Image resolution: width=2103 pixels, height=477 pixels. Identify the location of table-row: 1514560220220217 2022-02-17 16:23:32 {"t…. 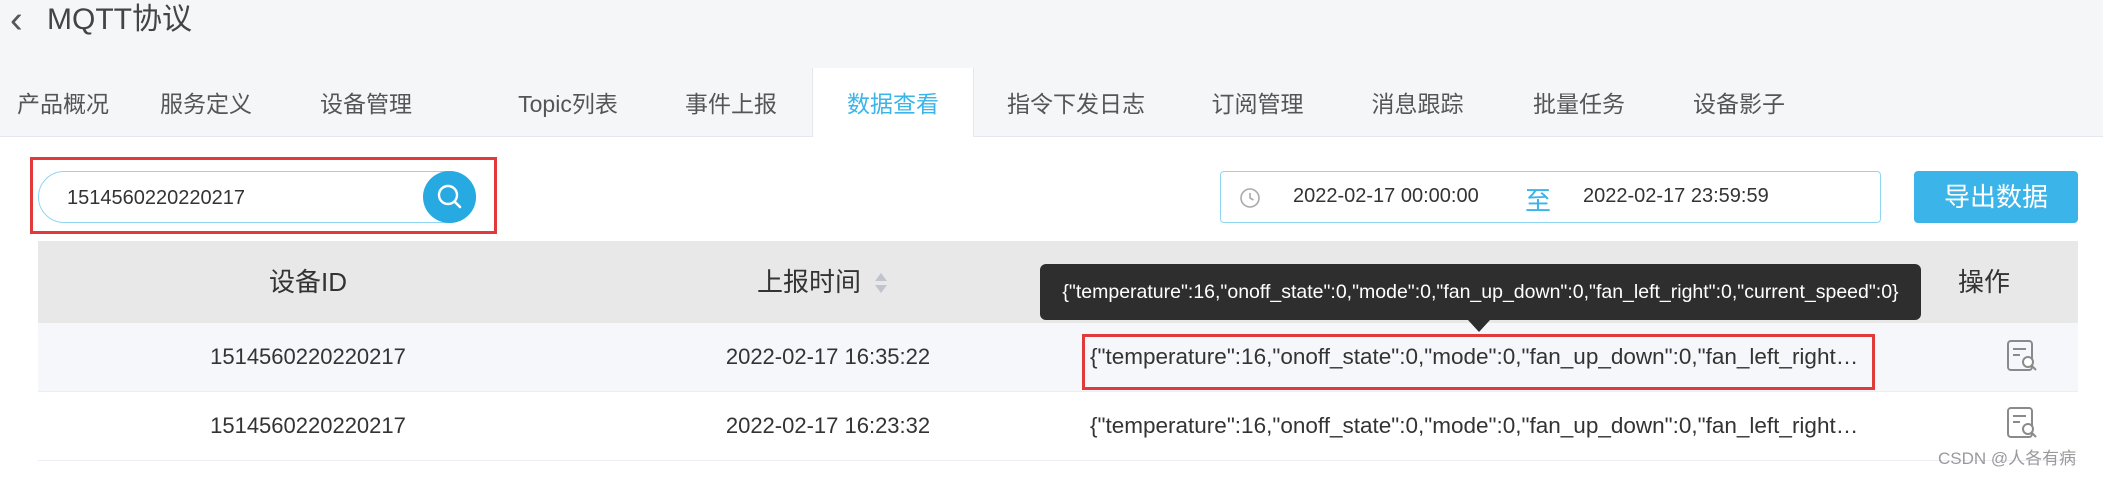
(1058, 426).